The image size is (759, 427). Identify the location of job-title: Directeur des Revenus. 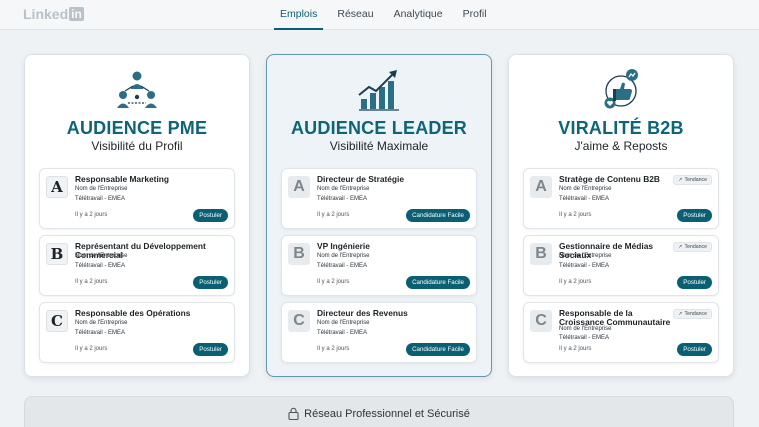
(396, 313).